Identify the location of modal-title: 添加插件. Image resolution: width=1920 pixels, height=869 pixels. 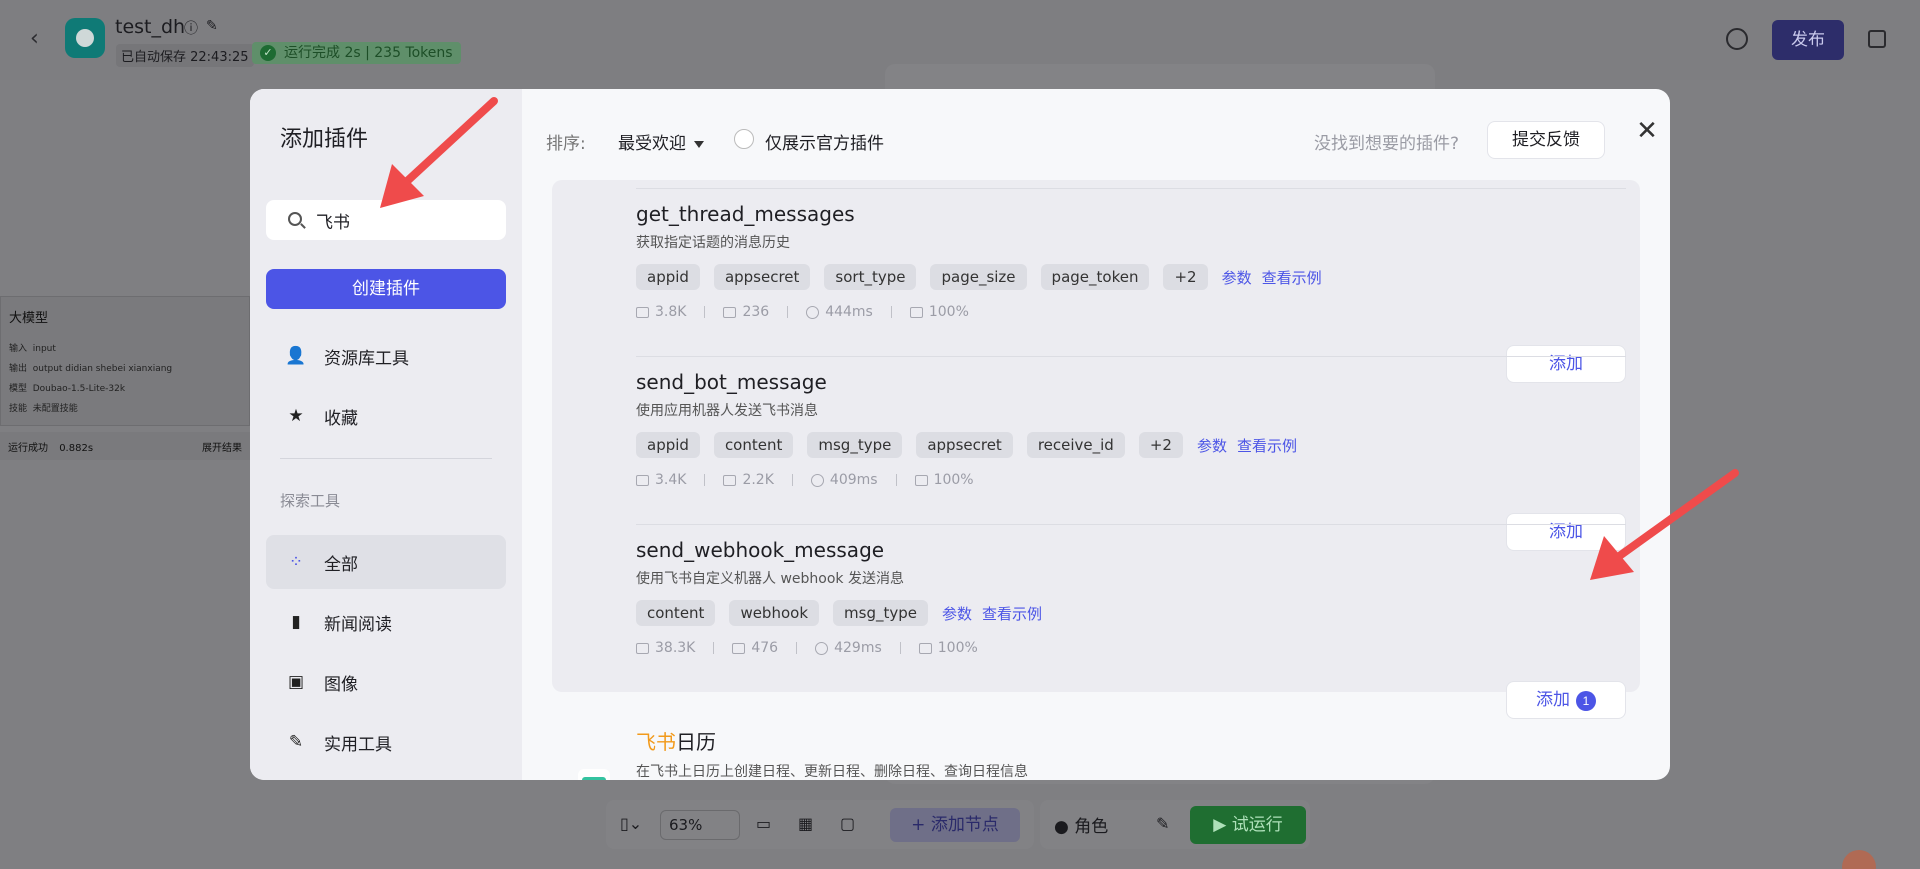
(324, 139).